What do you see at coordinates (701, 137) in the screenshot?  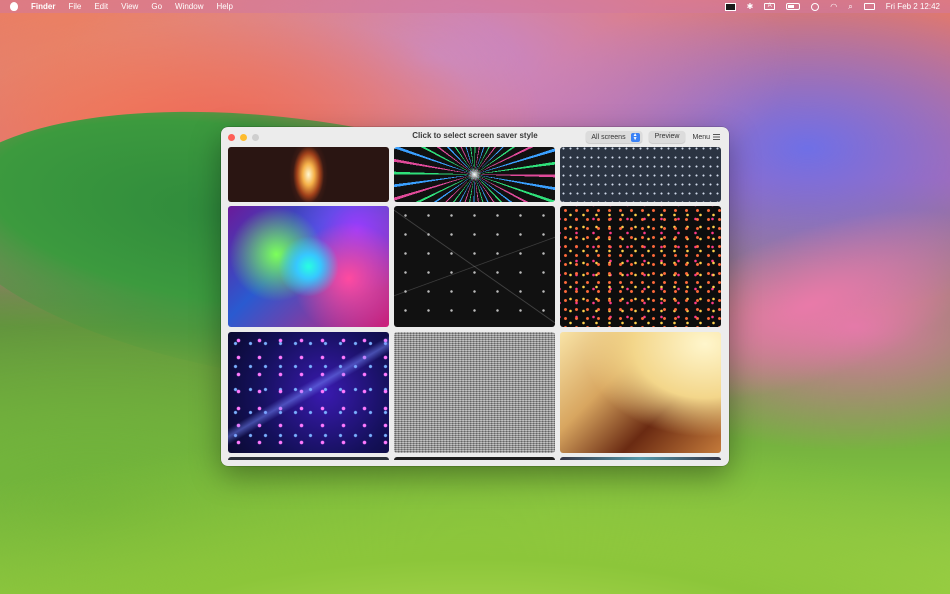 I see `menu-button-label: Menu` at bounding box center [701, 137].